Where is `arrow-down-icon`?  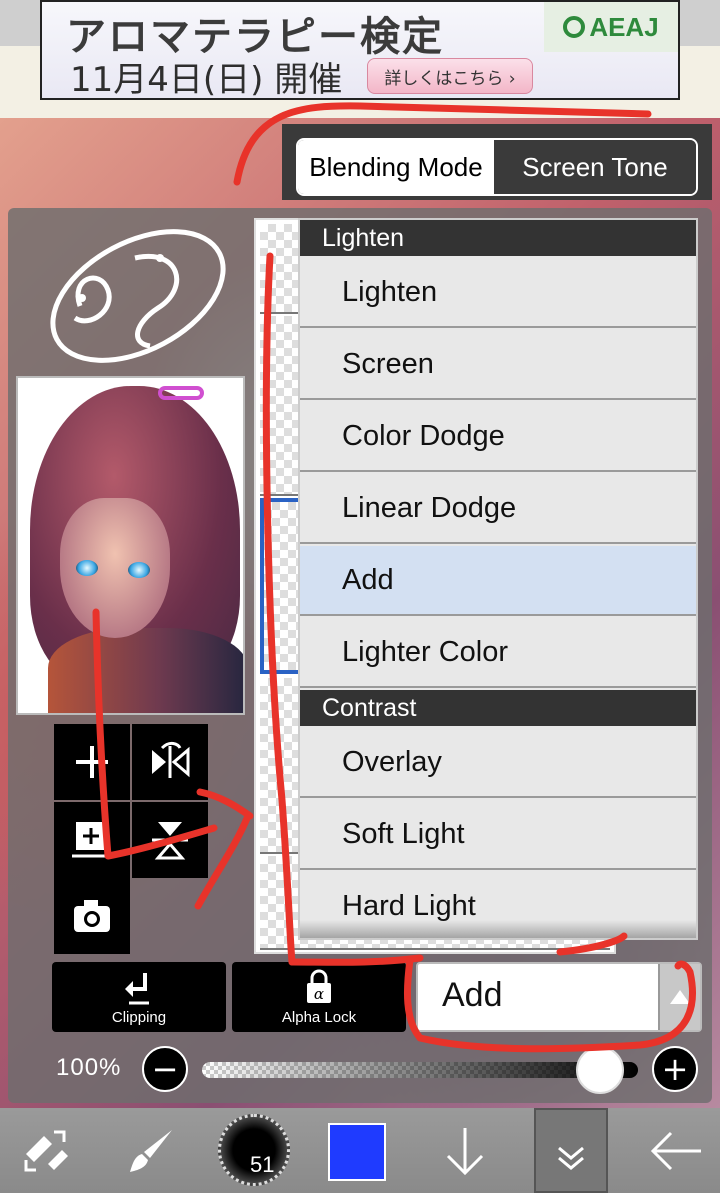
arrow-down-icon is located at coordinates (465, 1151).